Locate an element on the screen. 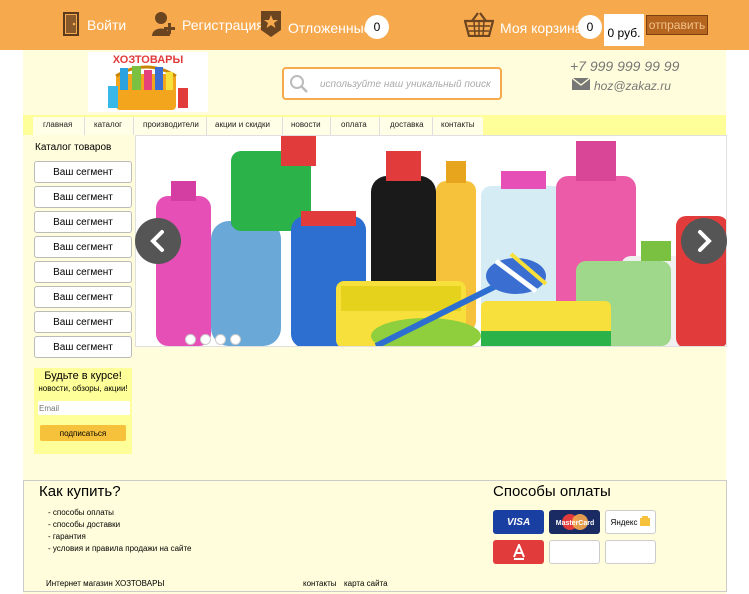  logo-image is located at coordinates (148, 87).